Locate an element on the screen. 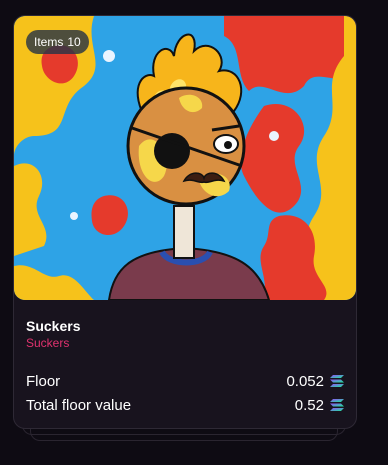 Image resolution: width=388 pixels, height=465 pixels. badge-label: Items is located at coordinates (49, 42).